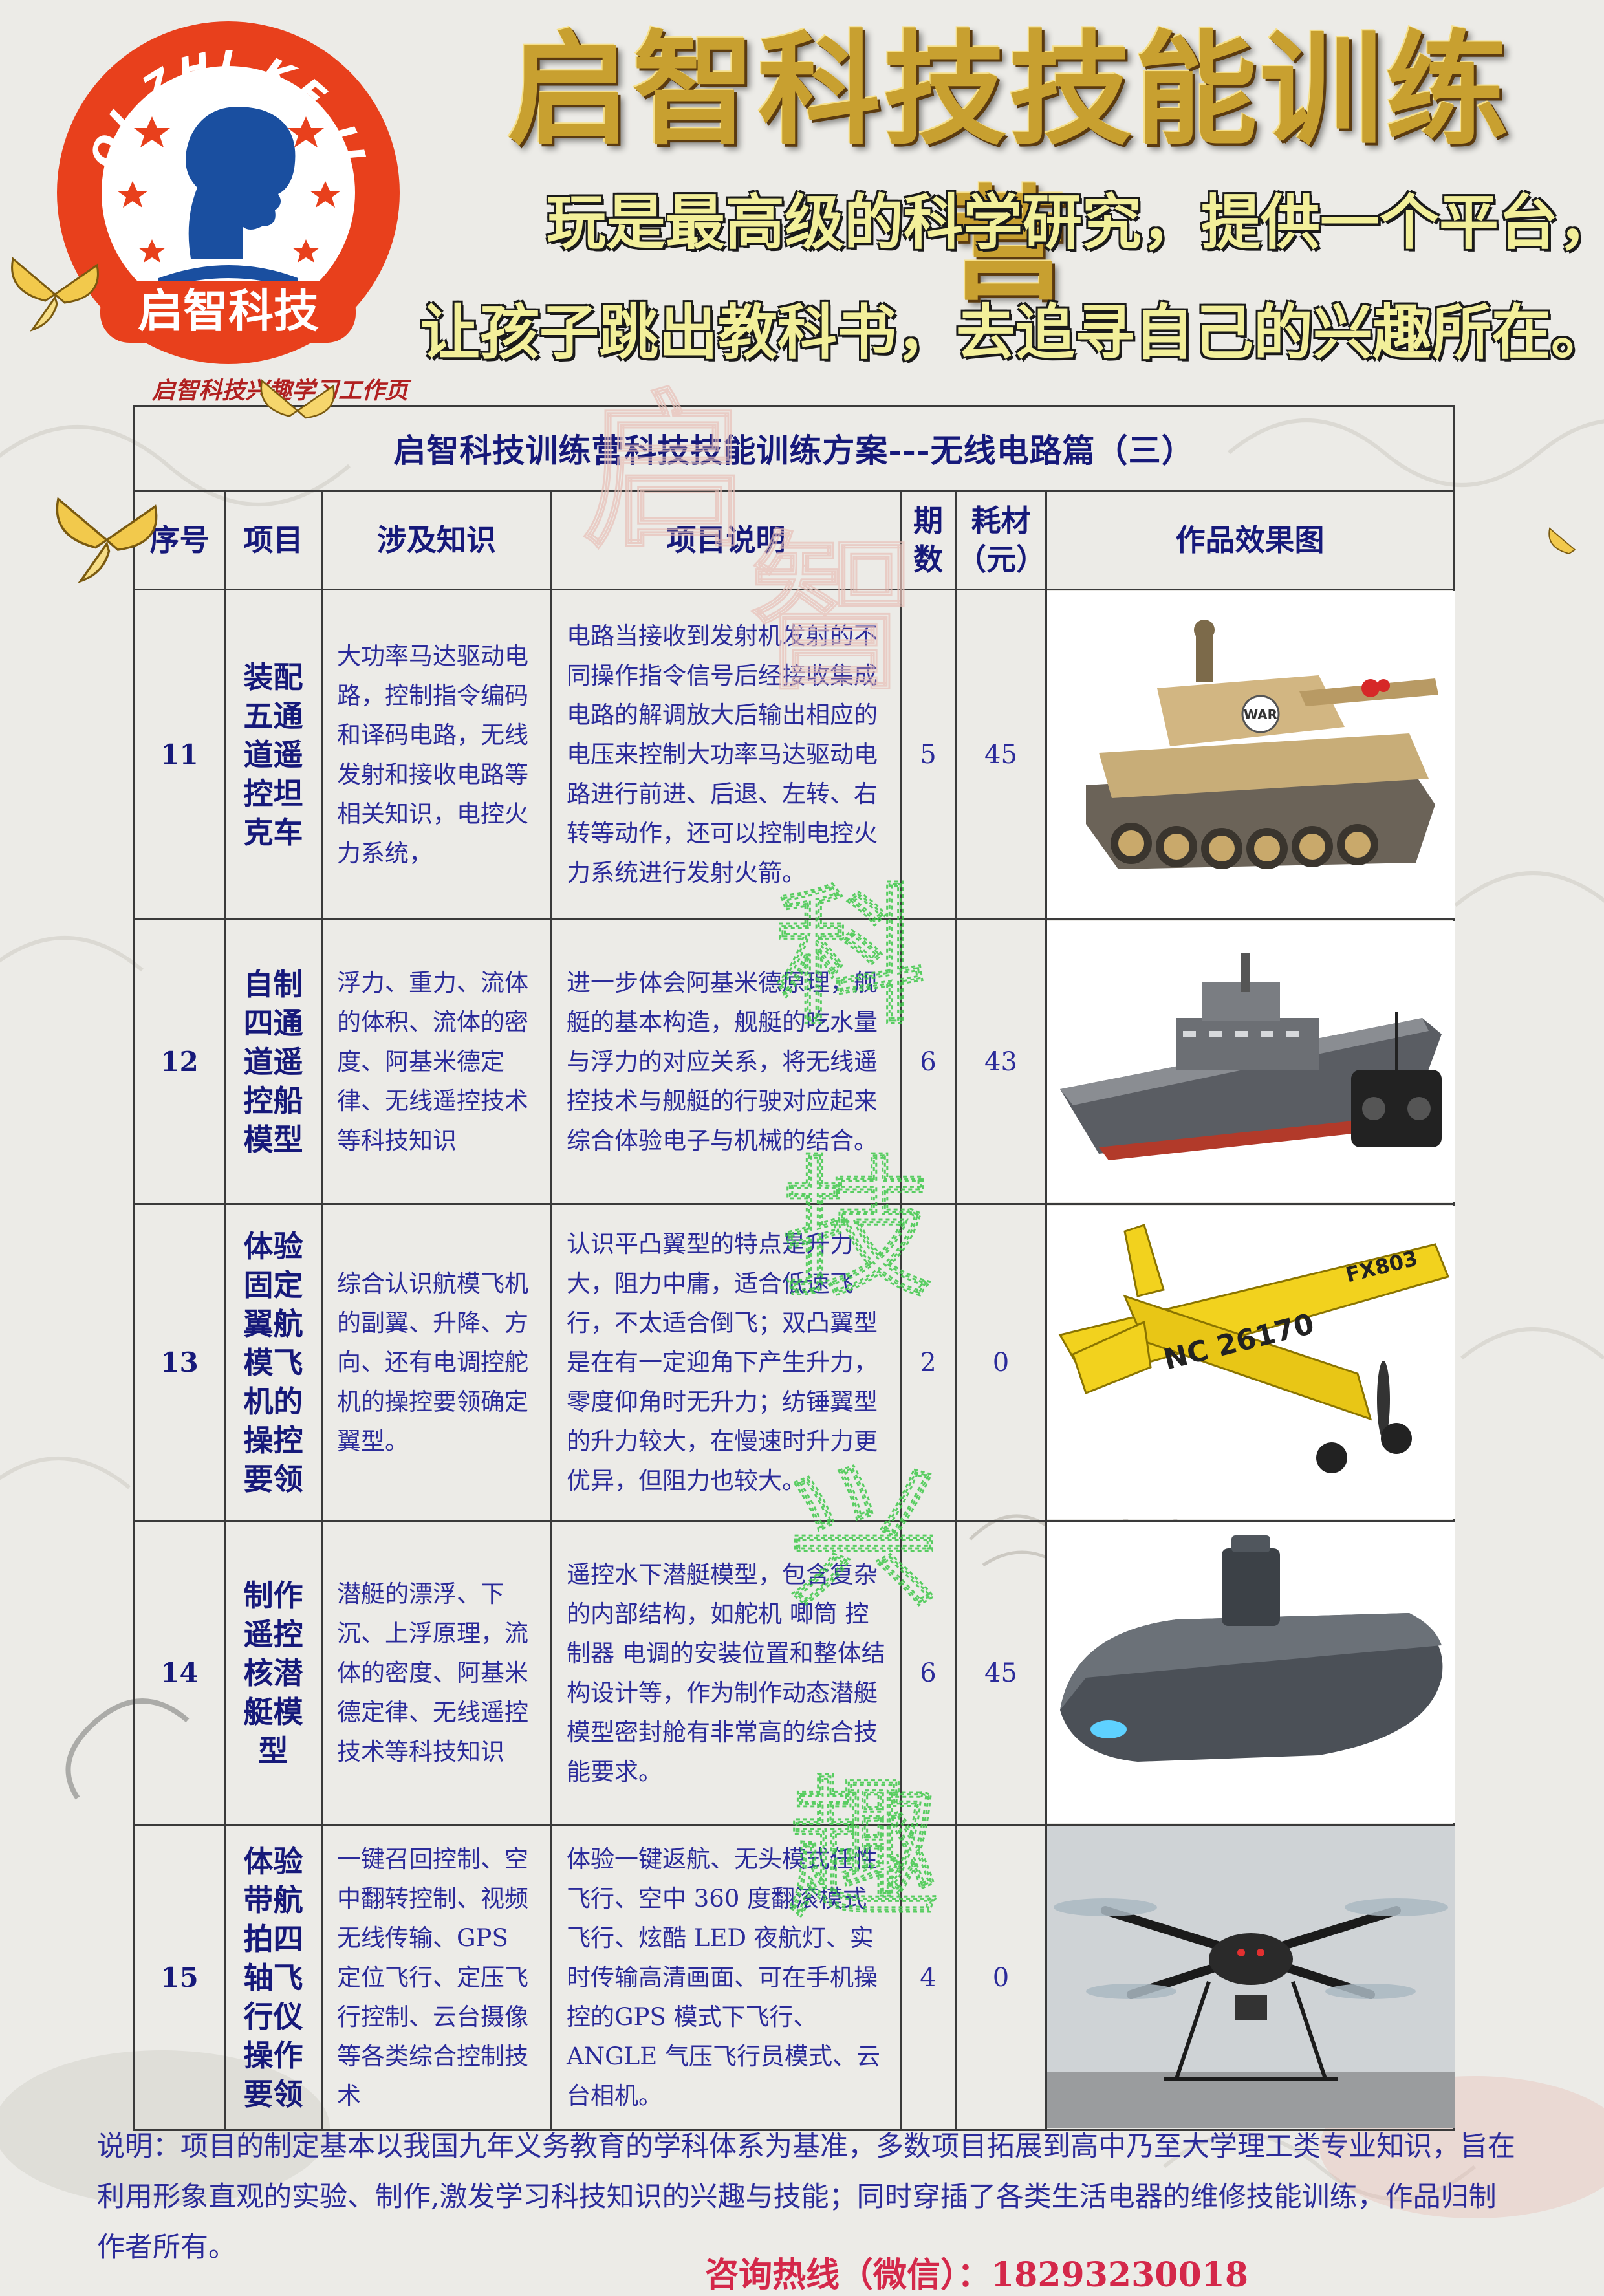 The image size is (1604, 2296). Describe the element at coordinates (179, 1061) in the screenshot. I see `row-number: 12` at that location.